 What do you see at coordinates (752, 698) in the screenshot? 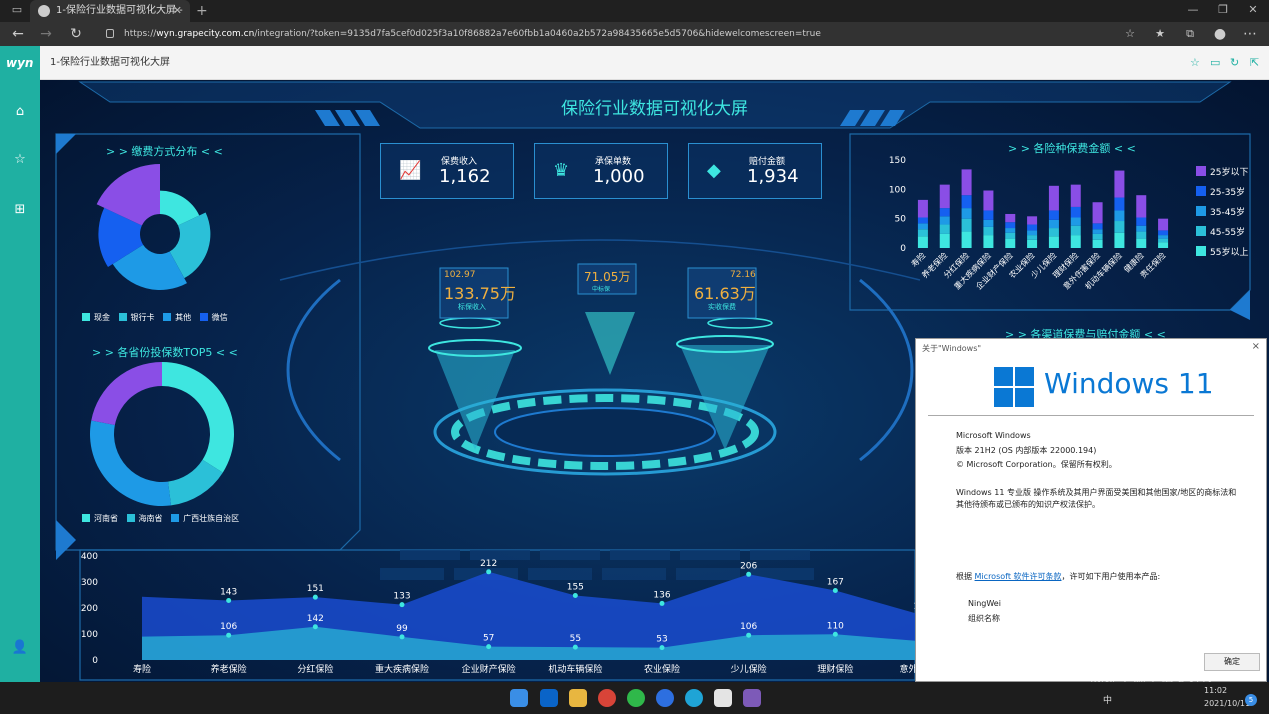
I see `paint-icon` at bounding box center [752, 698].